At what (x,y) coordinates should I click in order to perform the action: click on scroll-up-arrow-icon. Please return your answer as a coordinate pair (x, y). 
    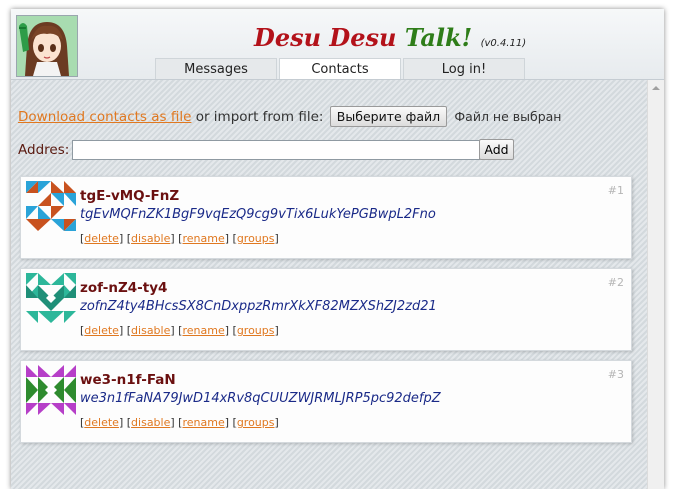
    Looking at the image, I should click on (656, 88).